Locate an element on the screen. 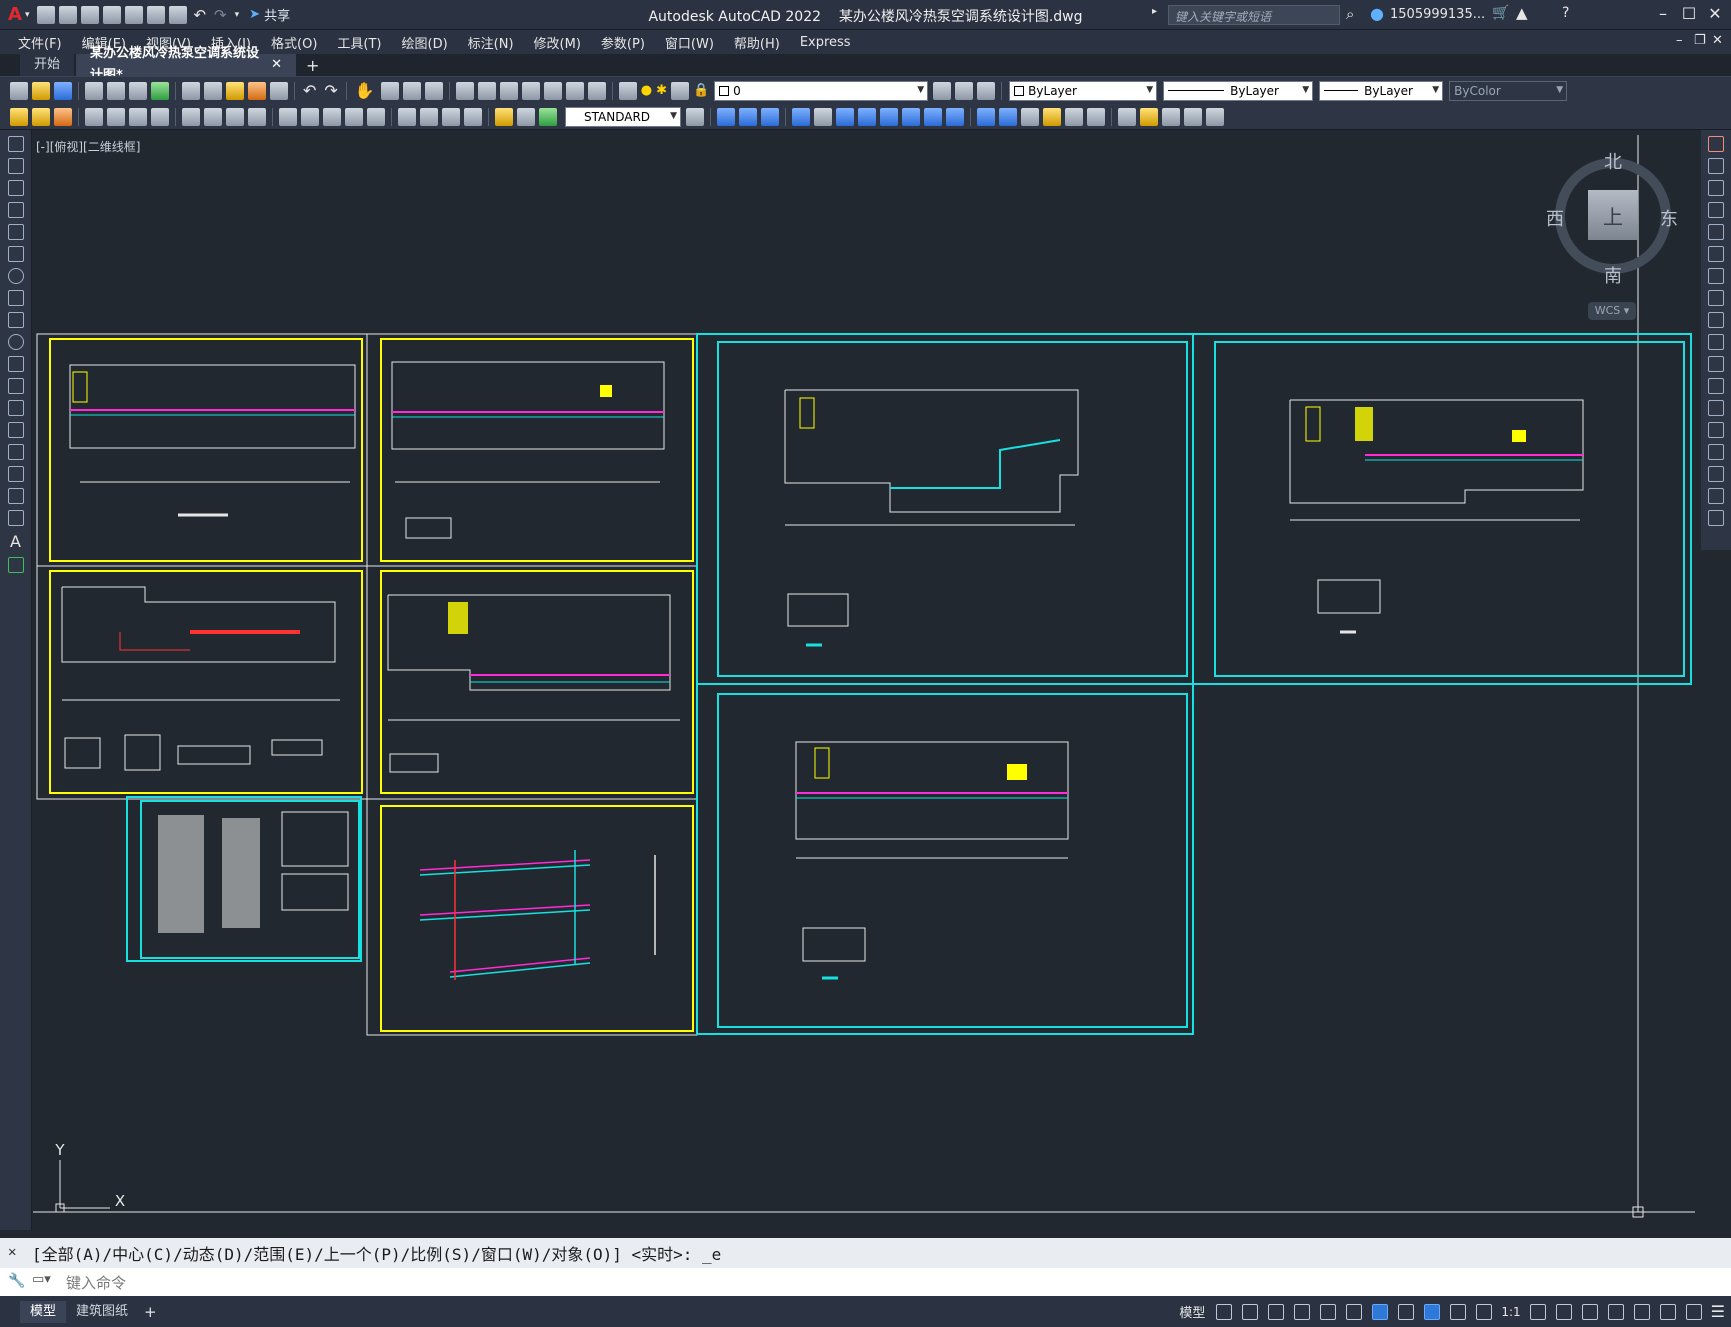  compass-east-label: 东 is located at coordinates (1669, 218).